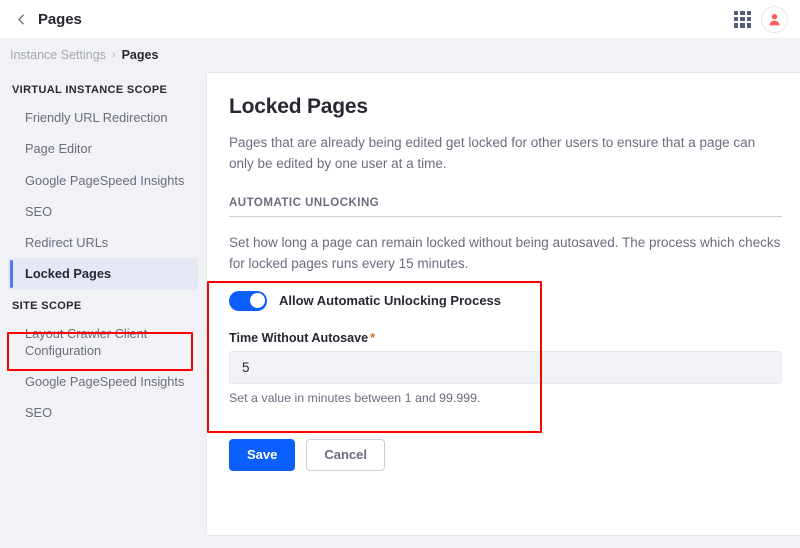 This screenshot has height=548, width=800. Describe the element at coordinates (103, 242) in the screenshot. I see `sidebar-item-redirect-urls: Redirect URLs` at that location.